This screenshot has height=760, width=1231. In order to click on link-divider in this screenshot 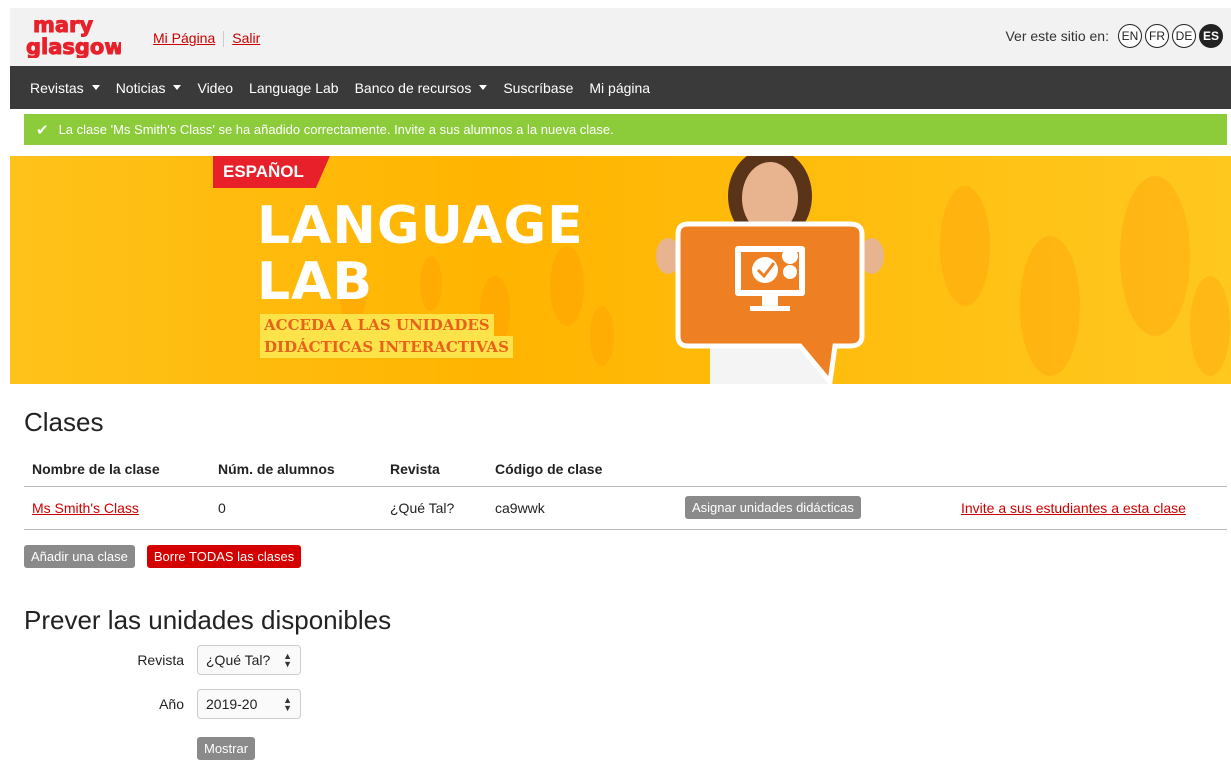, I will do `click(224, 39)`.